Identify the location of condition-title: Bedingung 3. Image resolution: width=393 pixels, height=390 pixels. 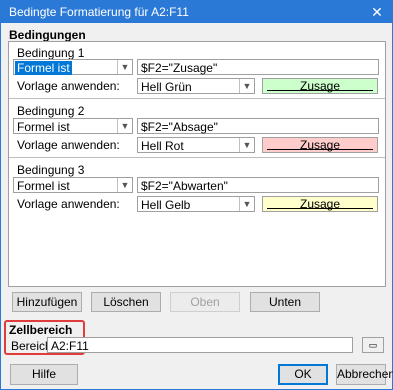
(51, 170).